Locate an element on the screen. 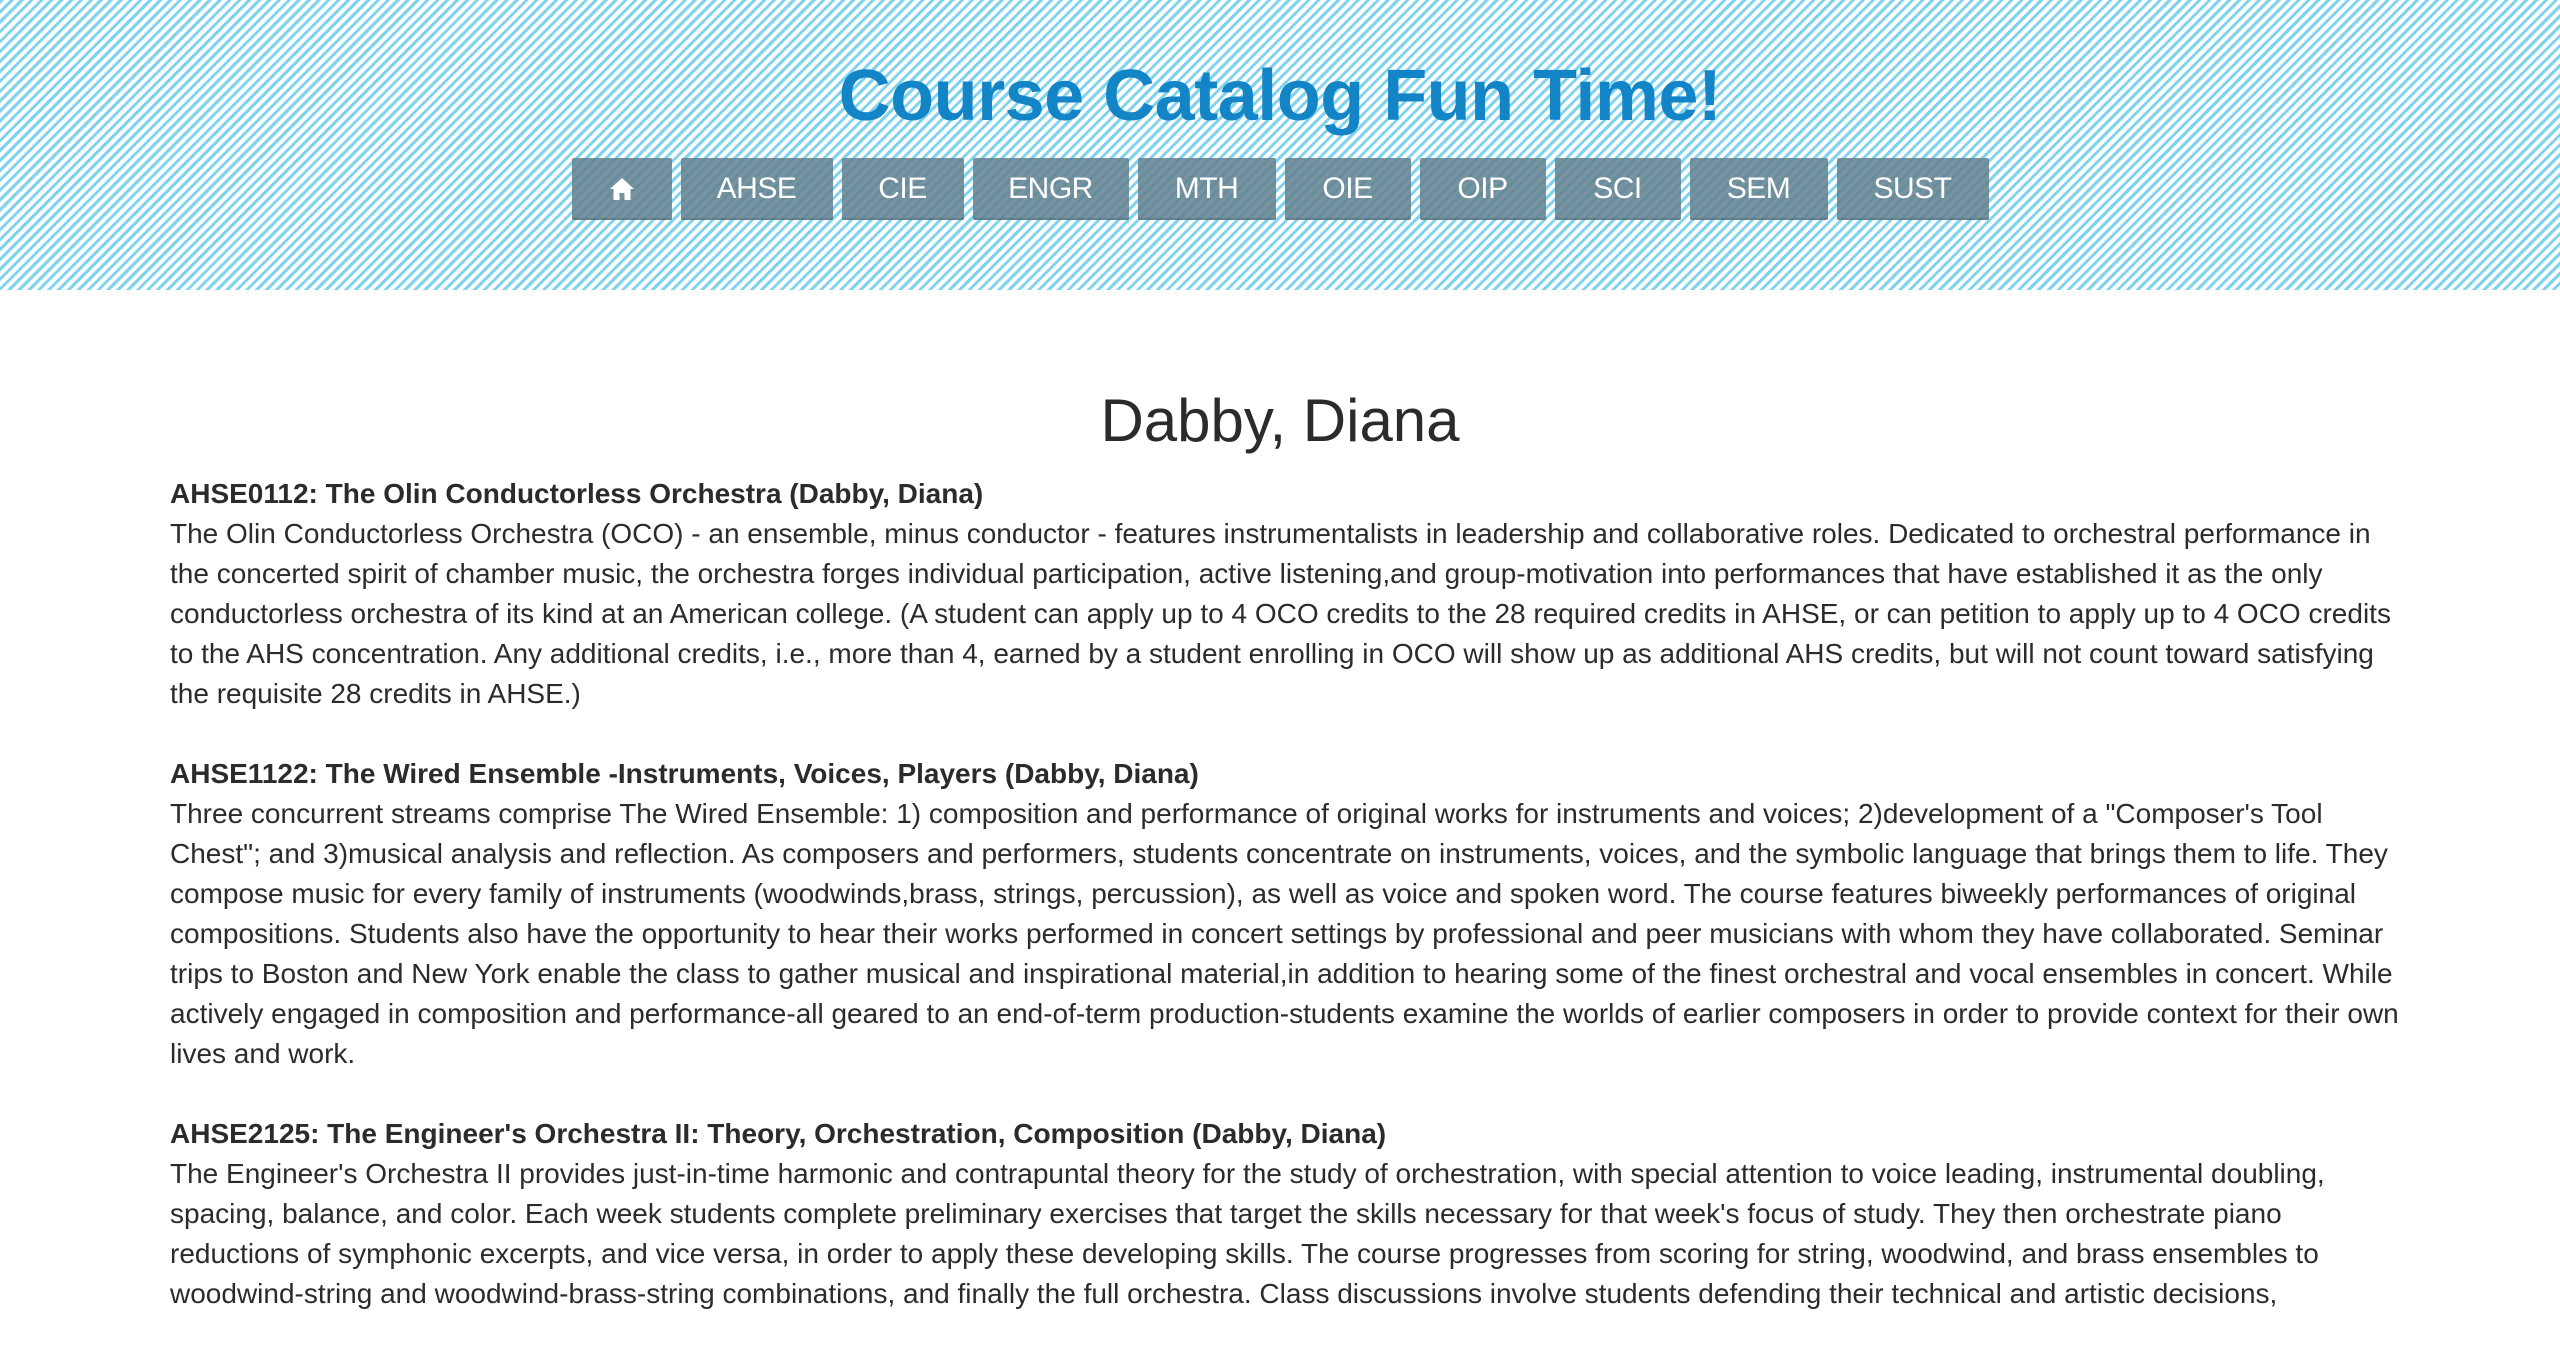 This screenshot has height=1354, width=2560. page-heading: Dabby, Diana is located at coordinates (1280, 420).